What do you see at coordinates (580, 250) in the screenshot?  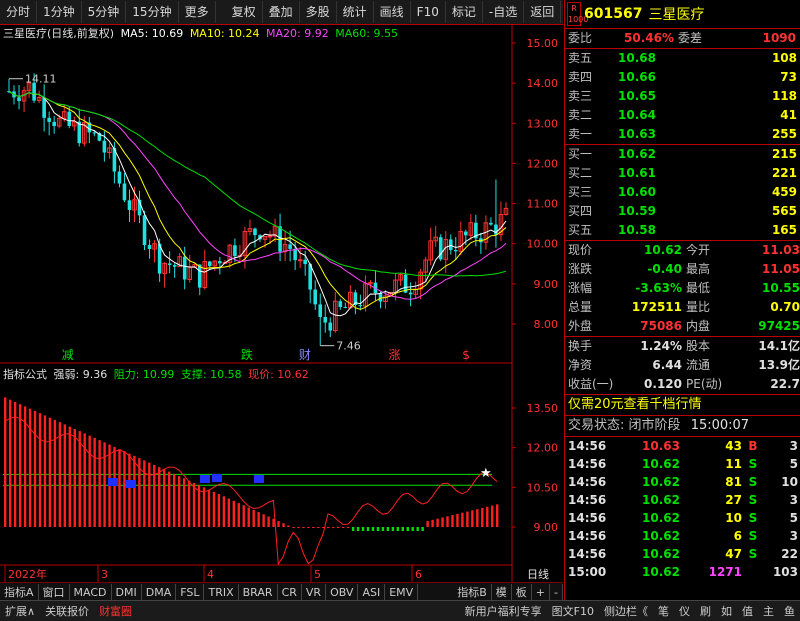 I see `stat-label: 现价` at bounding box center [580, 250].